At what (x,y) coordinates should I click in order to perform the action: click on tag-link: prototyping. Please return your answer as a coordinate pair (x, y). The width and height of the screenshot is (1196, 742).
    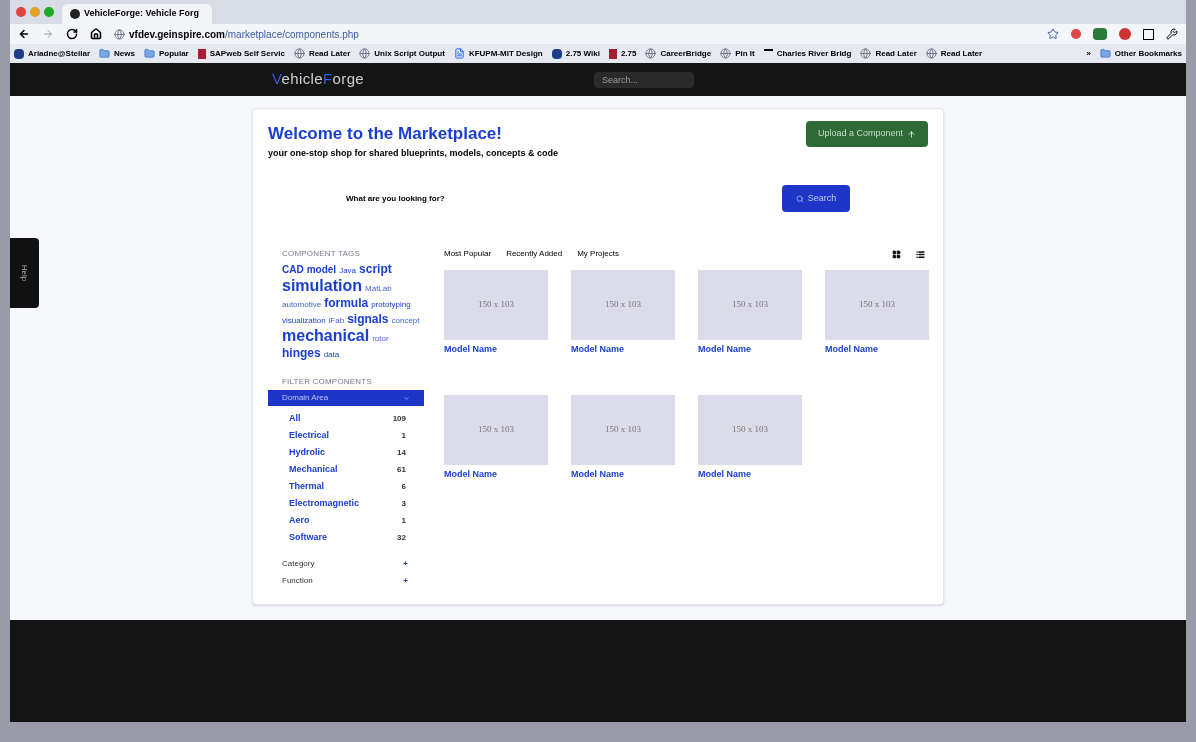
    Looking at the image, I should click on (391, 304).